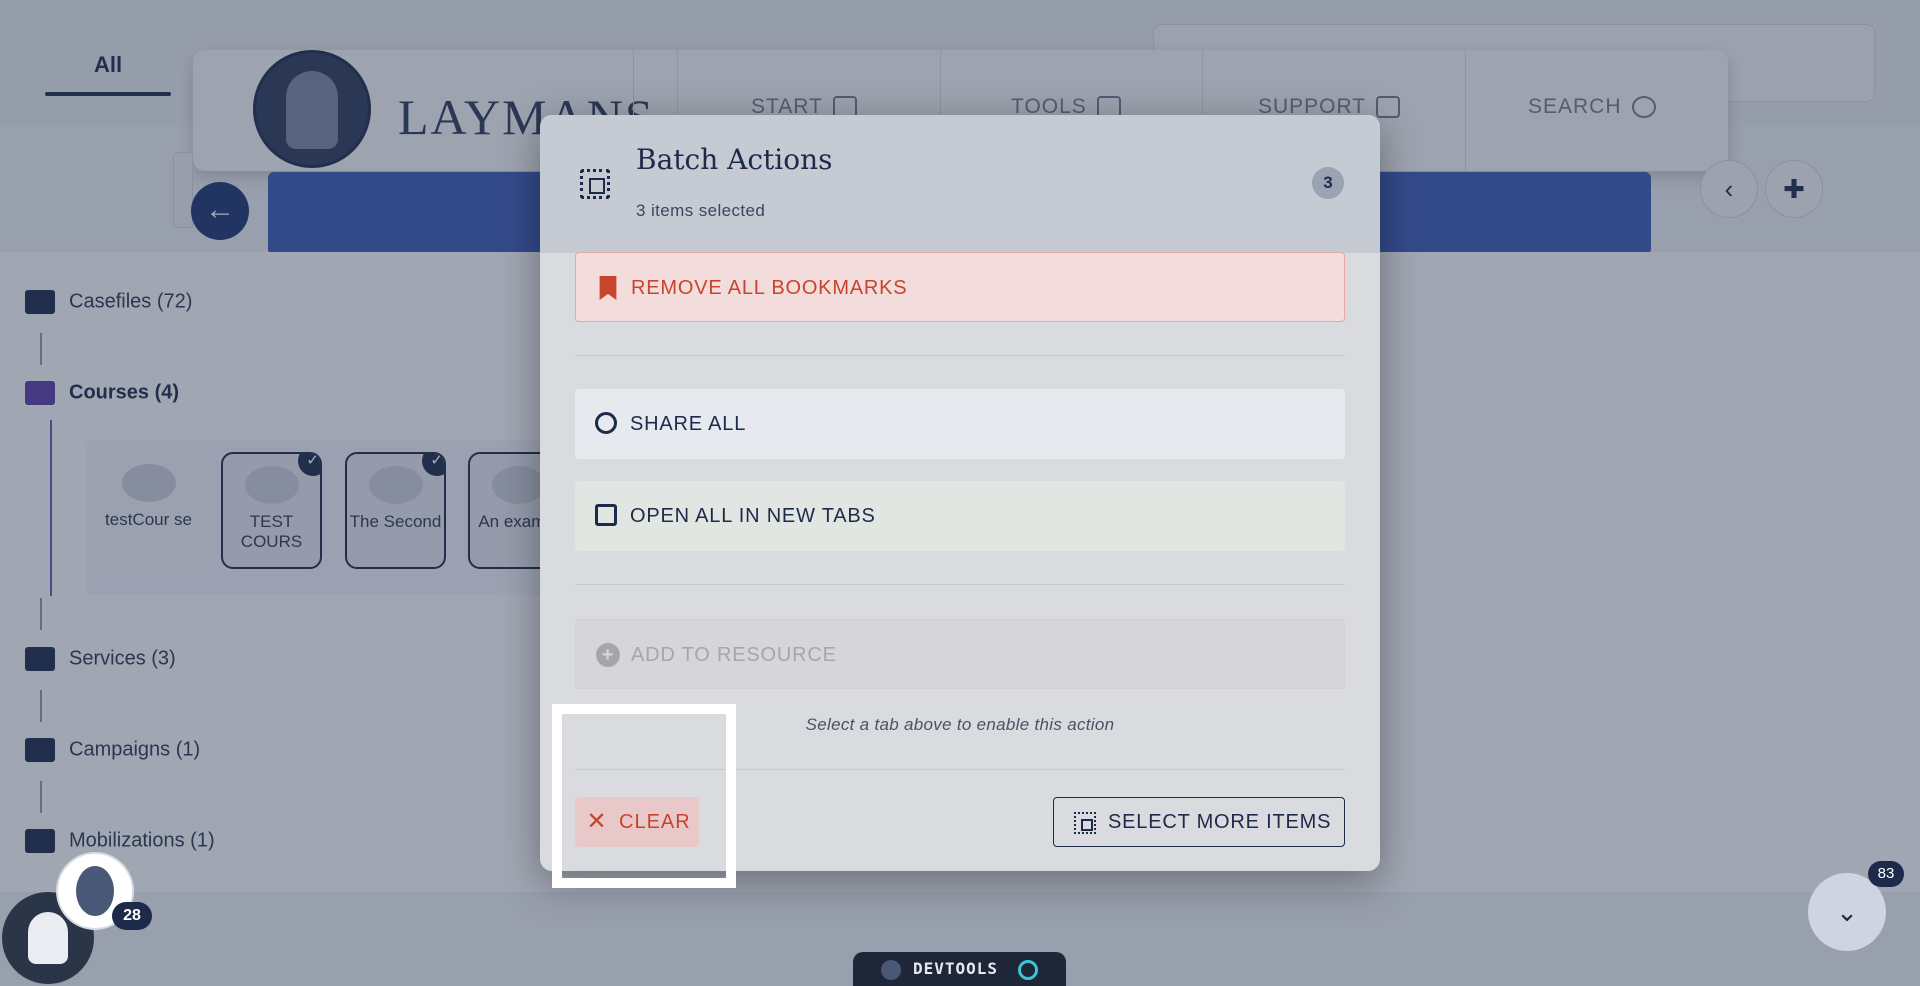 This screenshot has width=1920, height=986. What do you see at coordinates (955, 968) in the screenshot?
I see `devtools-label: DEVTOOLS` at bounding box center [955, 968].